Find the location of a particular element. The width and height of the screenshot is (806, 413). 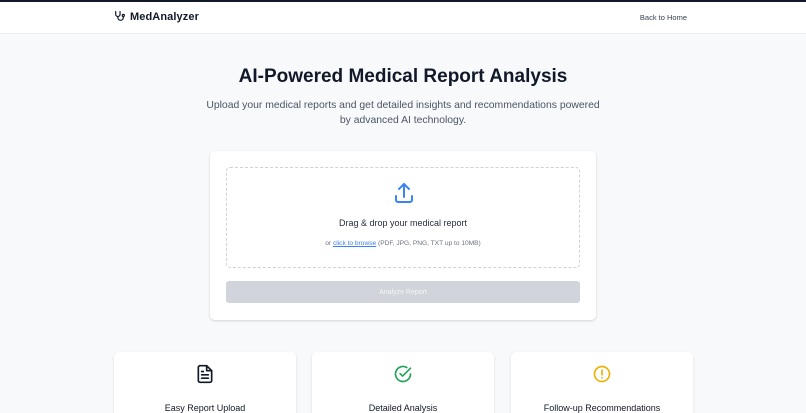

brand: MedAnalyzer is located at coordinates (156, 16).